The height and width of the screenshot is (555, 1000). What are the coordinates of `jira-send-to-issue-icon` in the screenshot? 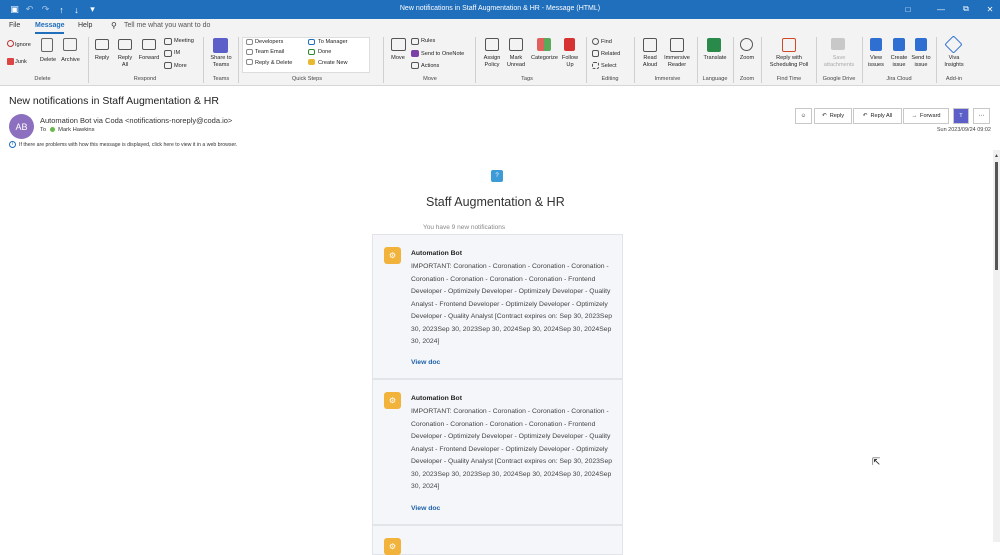 It's located at (921, 44).